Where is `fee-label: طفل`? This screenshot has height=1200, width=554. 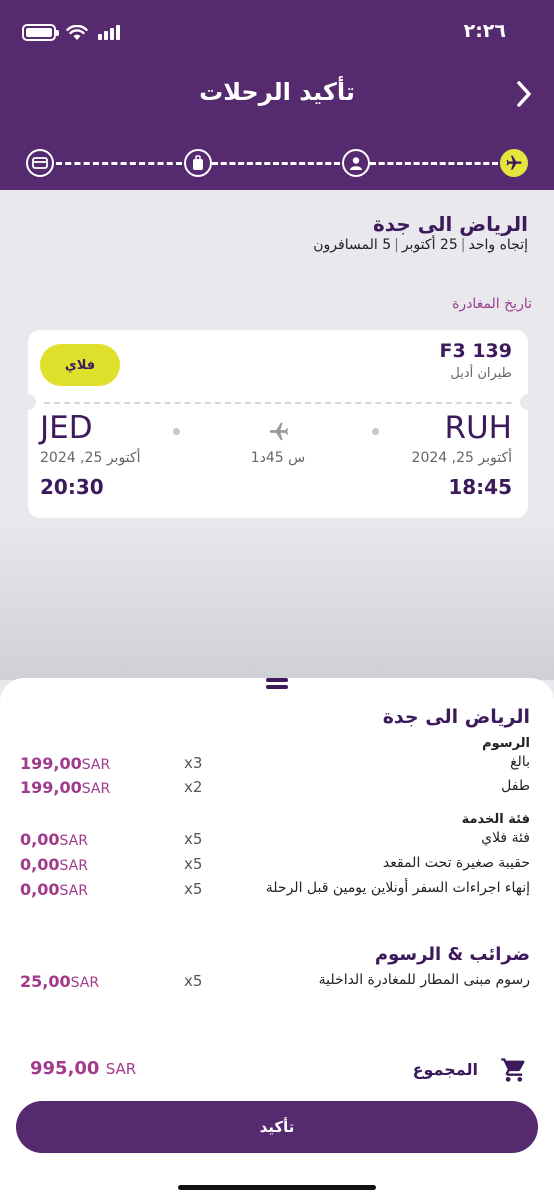
fee-label: طفل is located at coordinates (515, 786).